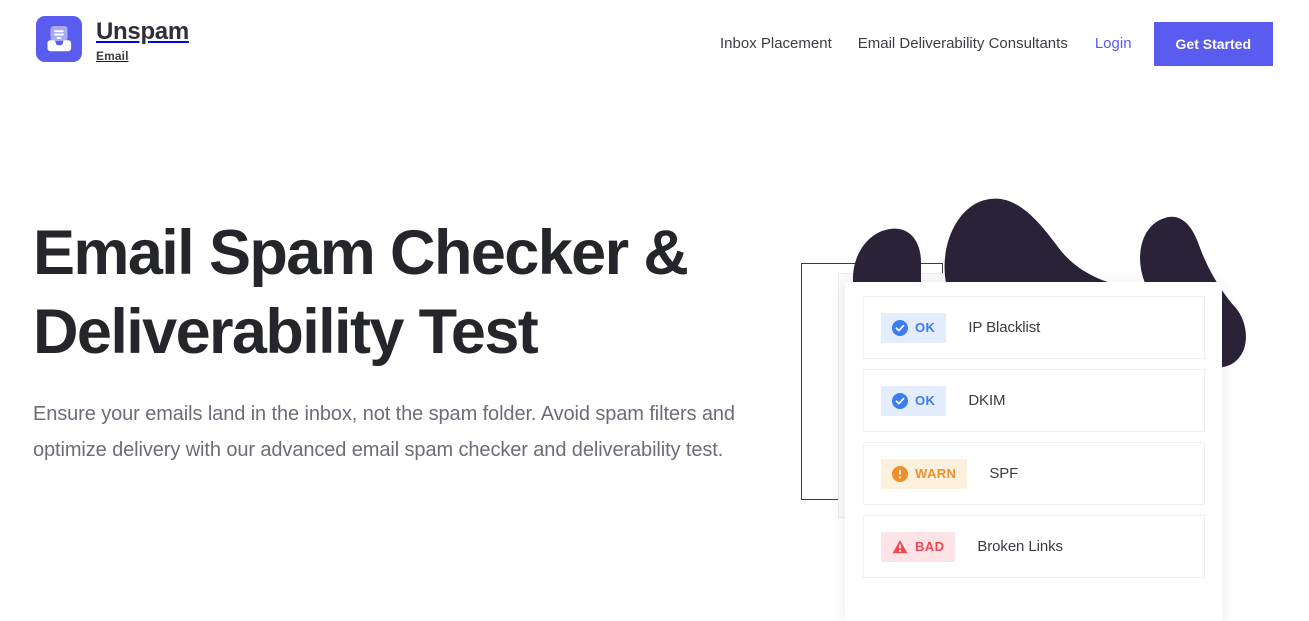  I want to click on brand-logo-link: Unspam Email, so click(112, 39).